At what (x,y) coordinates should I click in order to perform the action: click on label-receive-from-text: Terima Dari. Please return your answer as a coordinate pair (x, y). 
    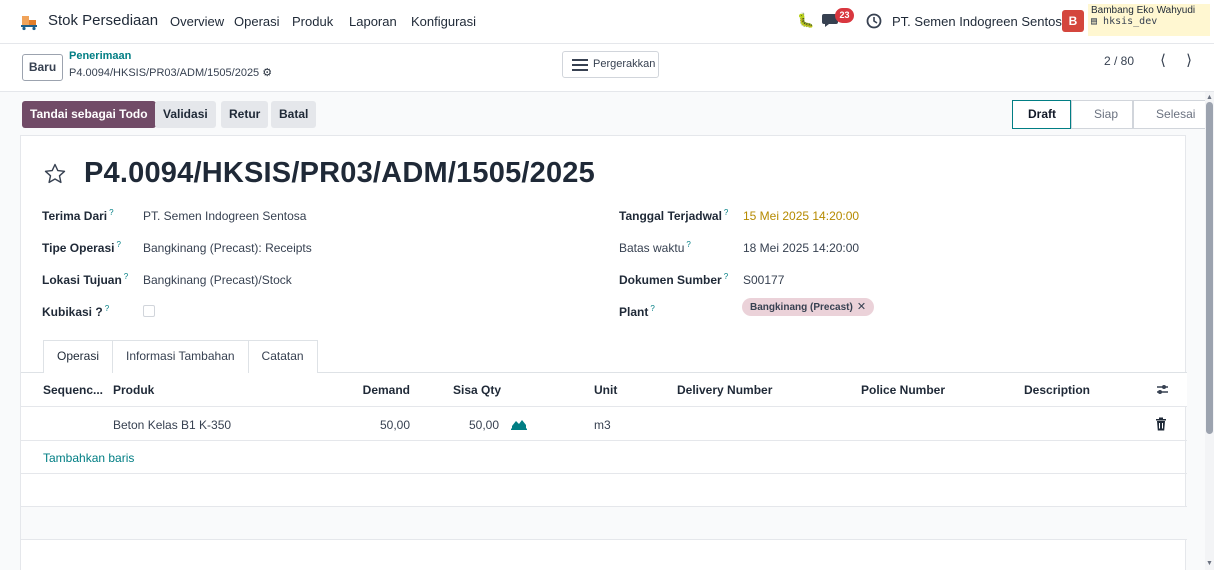
    Looking at the image, I should click on (75, 216).